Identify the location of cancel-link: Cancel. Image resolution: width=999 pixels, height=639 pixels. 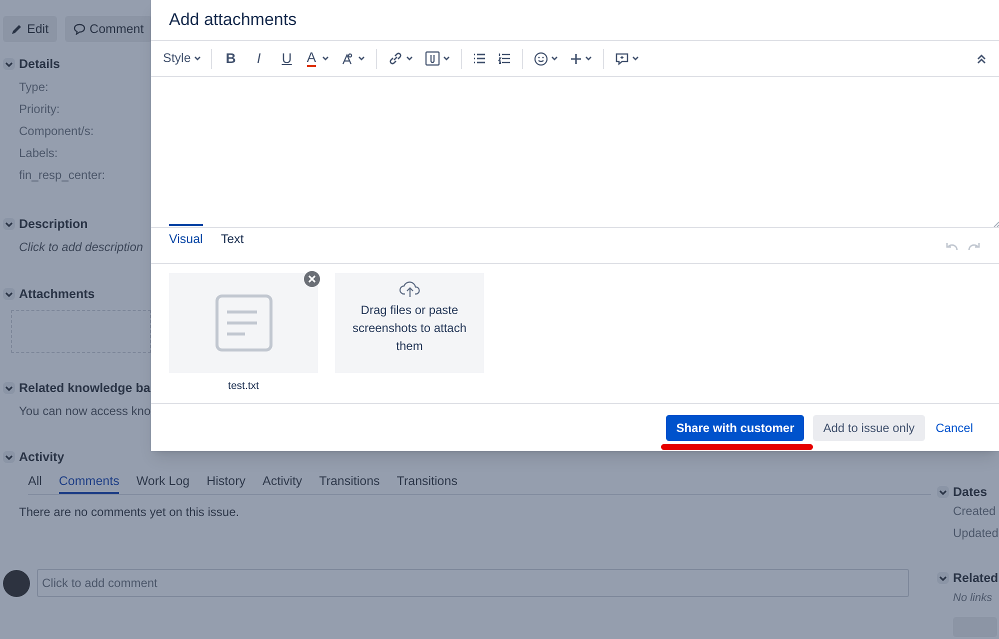
(954, 427).